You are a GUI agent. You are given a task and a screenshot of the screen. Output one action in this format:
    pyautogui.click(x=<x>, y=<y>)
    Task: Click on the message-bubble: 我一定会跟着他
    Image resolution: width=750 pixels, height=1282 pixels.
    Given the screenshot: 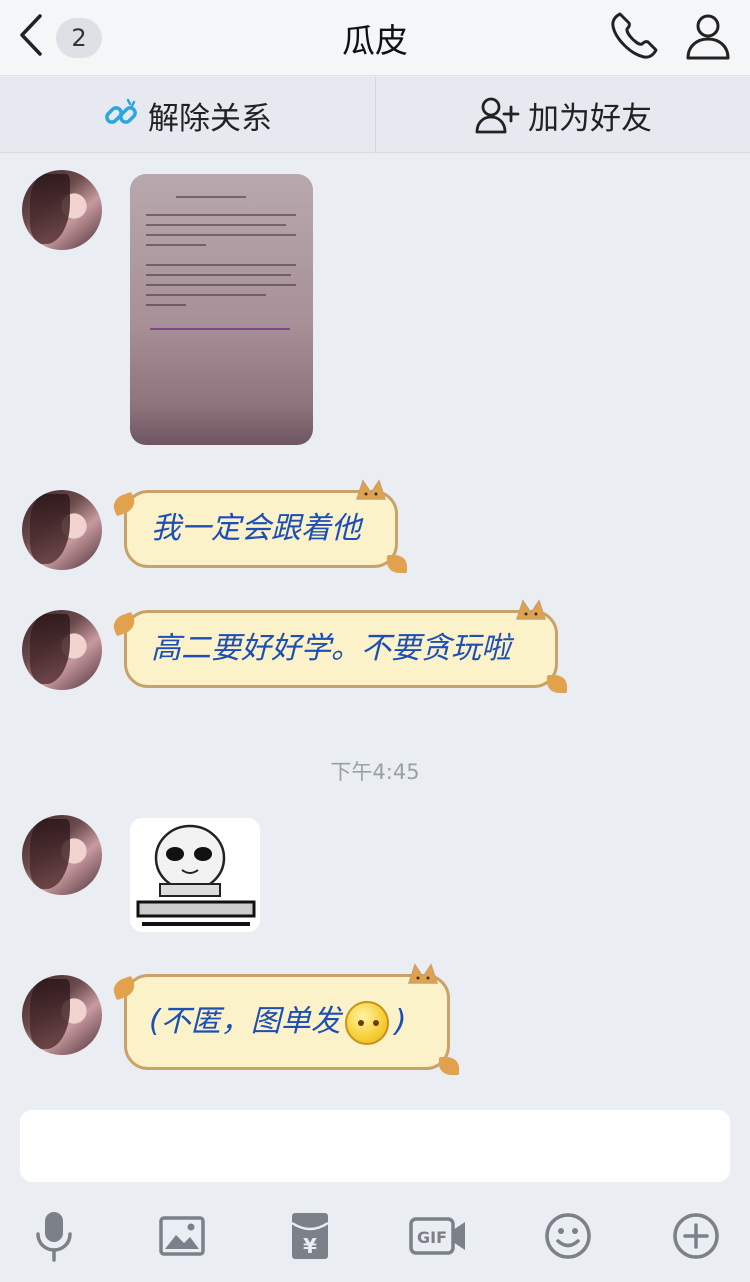 What is the action you would take?
    pyautogui.click(x=258, y=526)
    